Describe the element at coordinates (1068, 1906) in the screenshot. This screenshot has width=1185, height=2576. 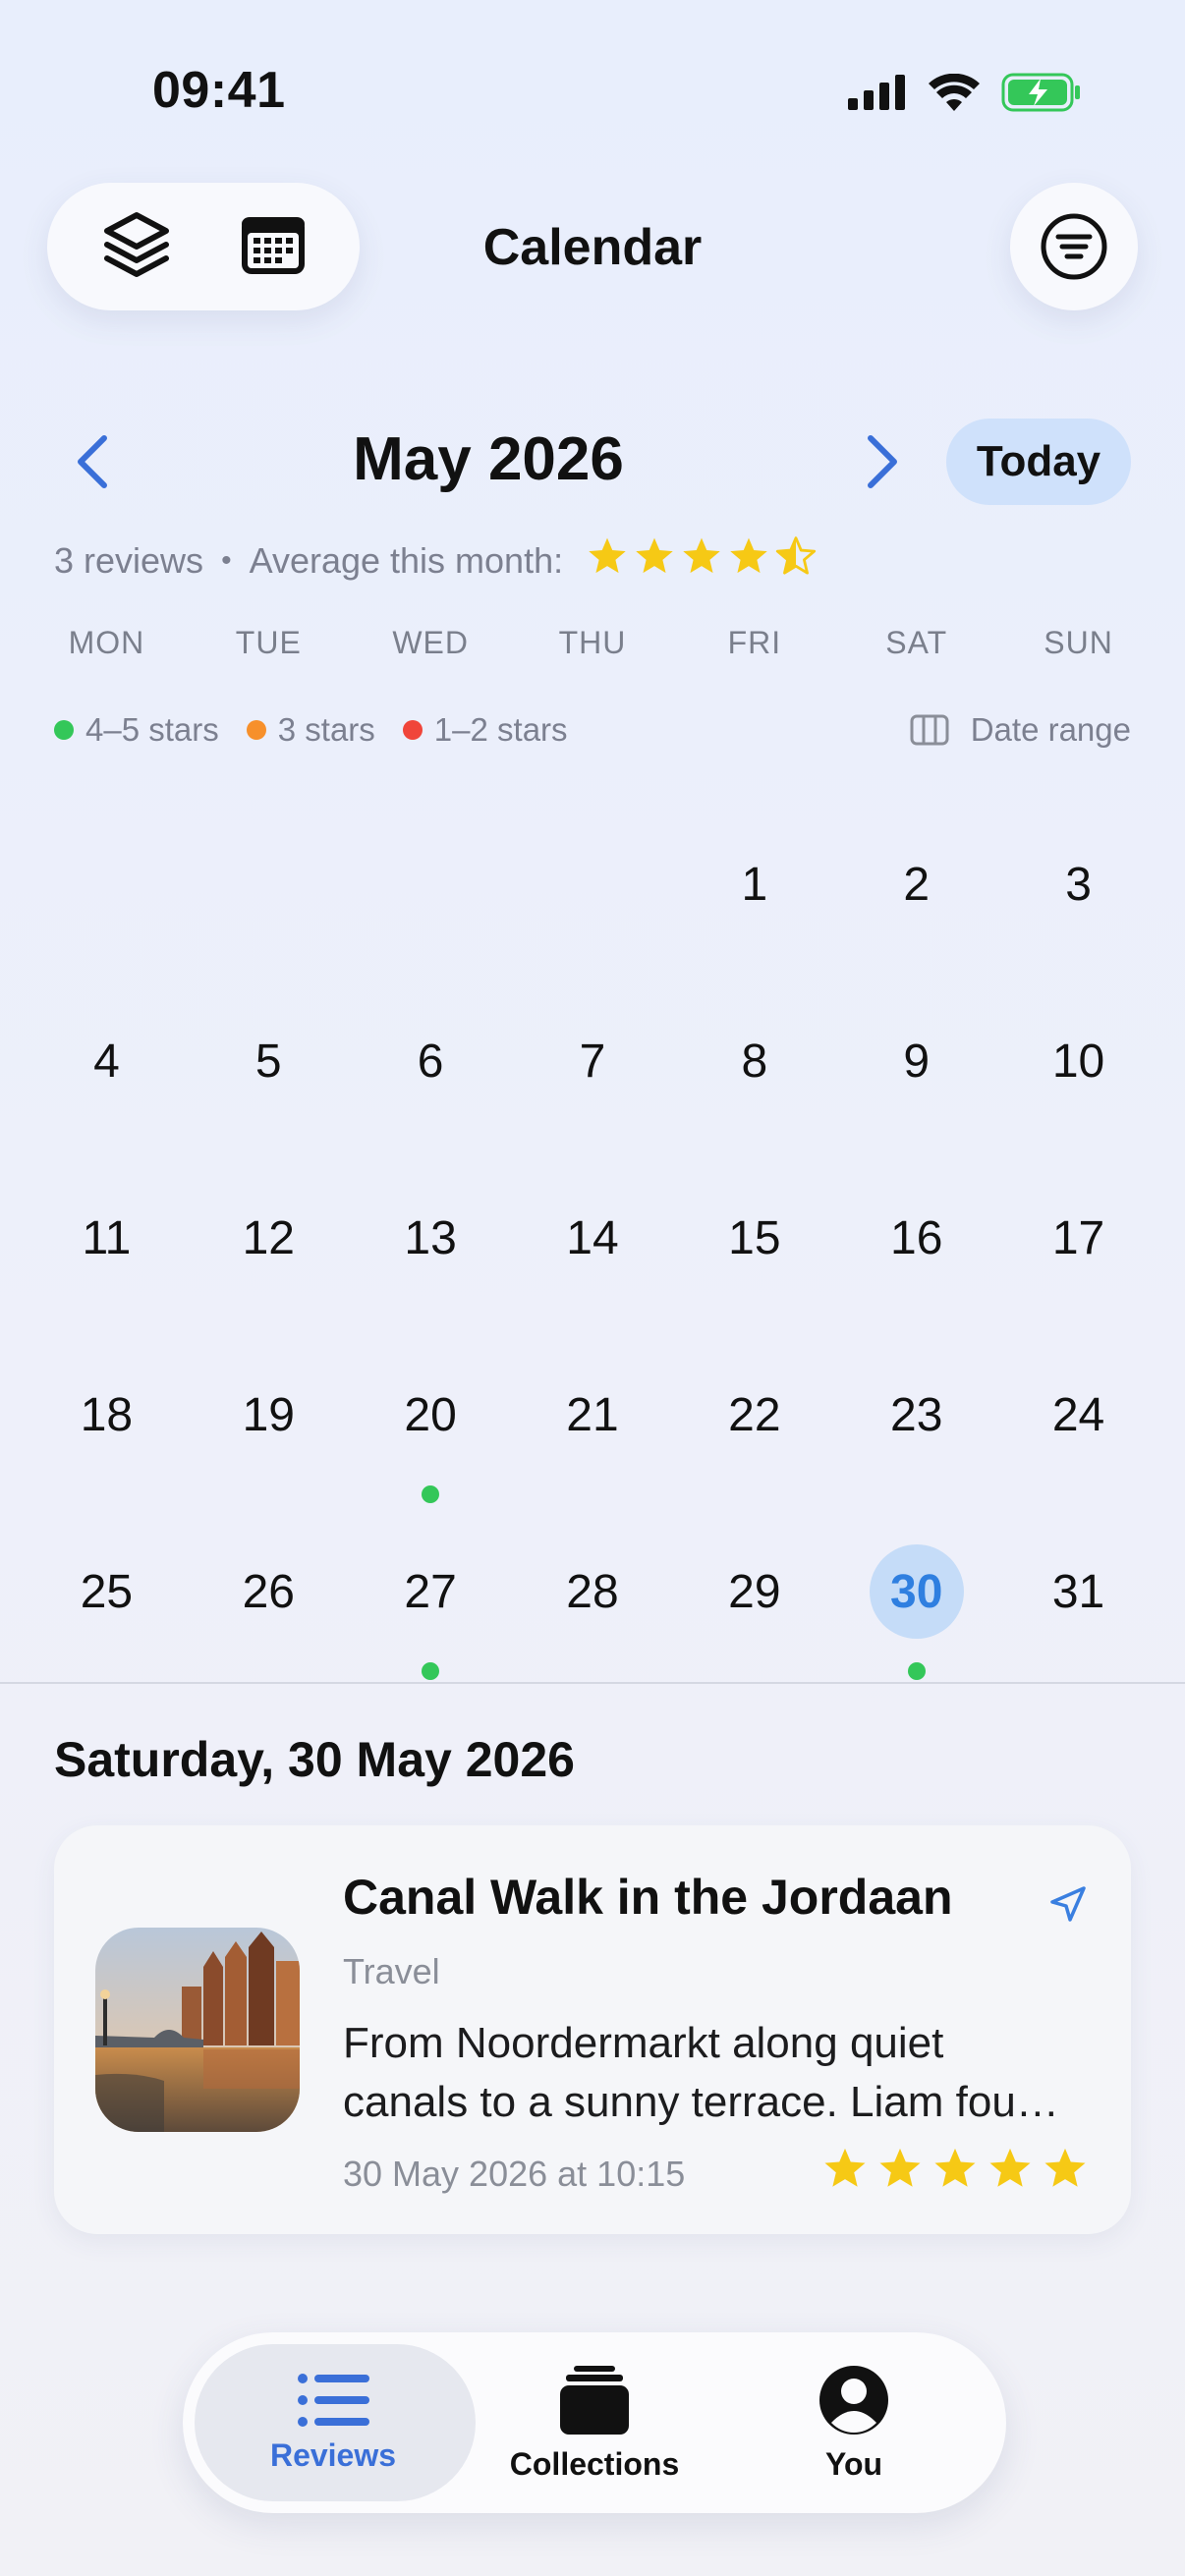
I see `location-arrow-icon` at that location.